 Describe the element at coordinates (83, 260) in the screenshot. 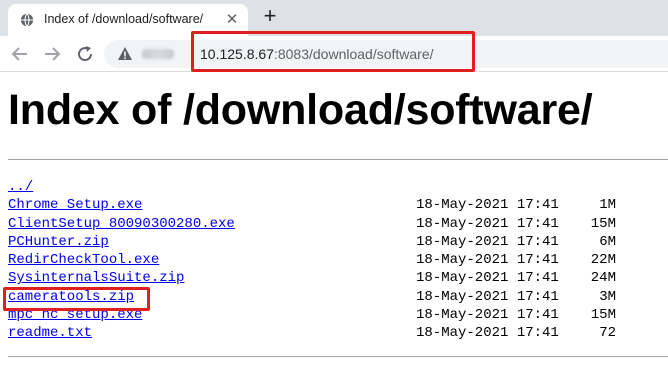

I see `file-link: RedirCheckTool.exe` at that location.